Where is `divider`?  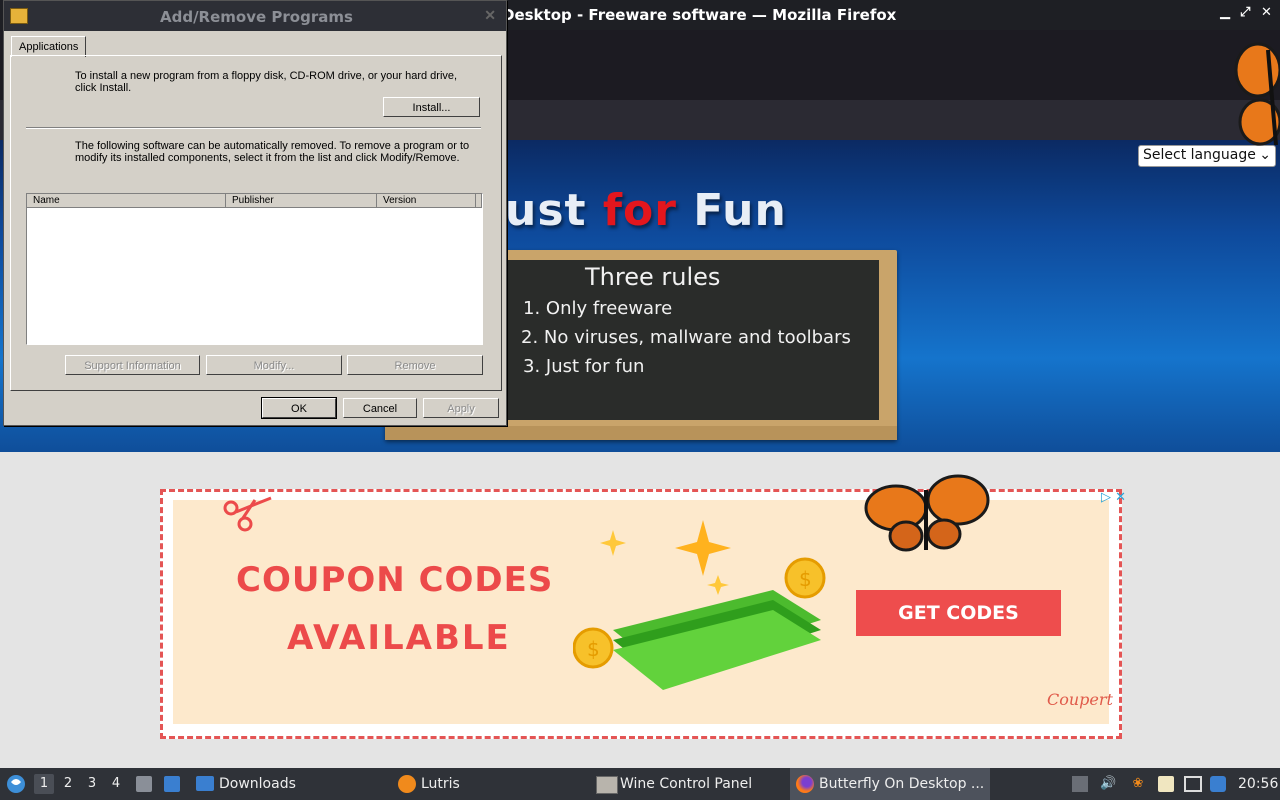
divider is located at coordinates (253, 128).